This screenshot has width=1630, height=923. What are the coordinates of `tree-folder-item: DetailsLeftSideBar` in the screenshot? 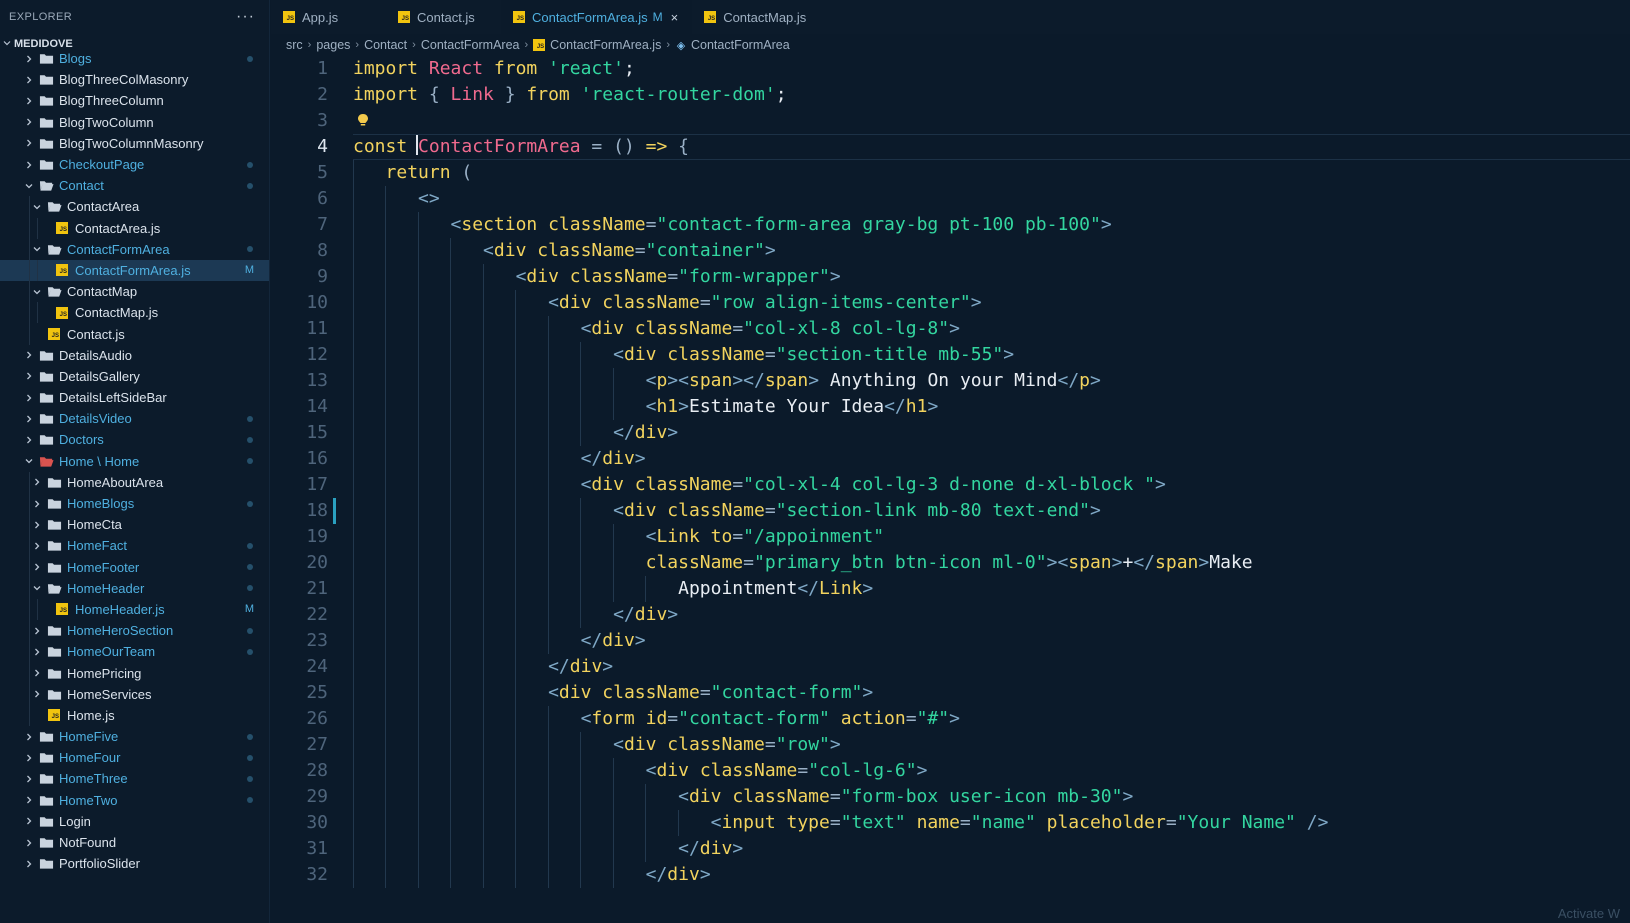 It's located at (134, 397).